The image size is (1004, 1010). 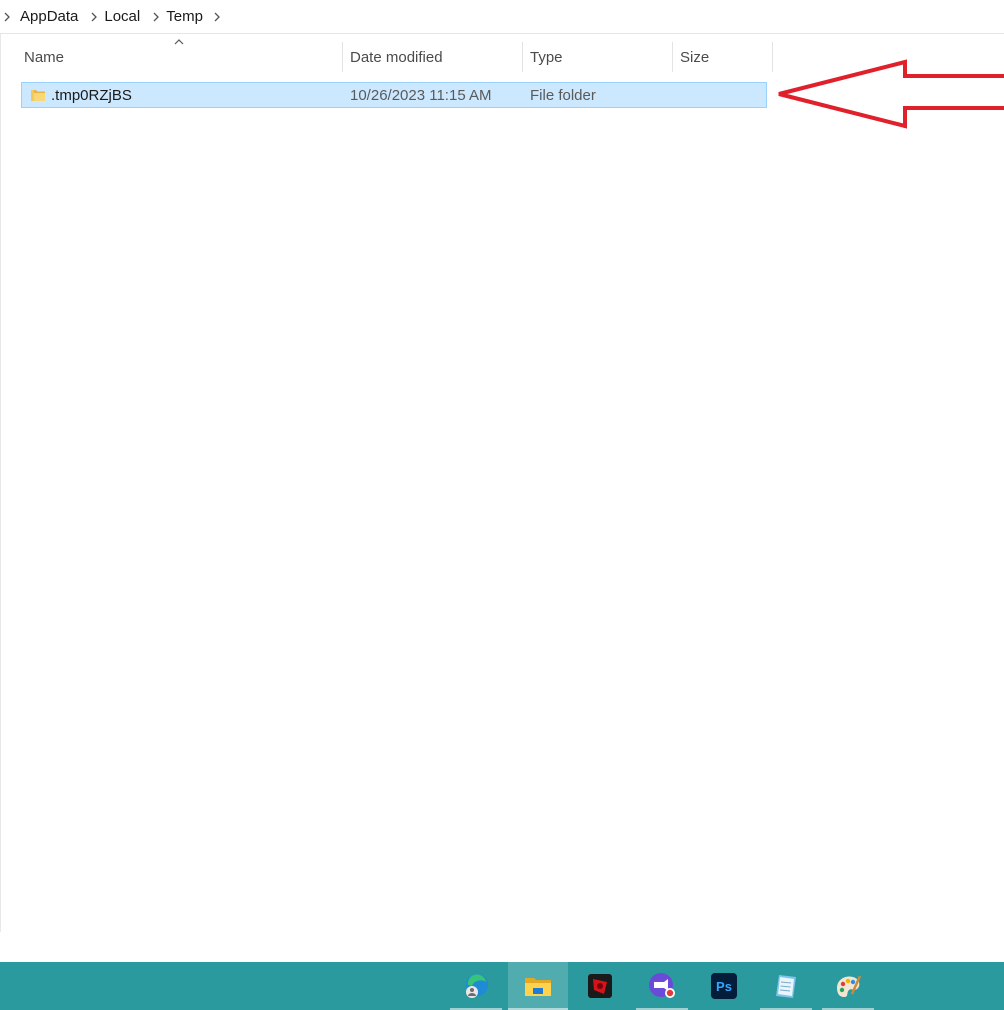 I want to click on paint-icon, so click(x=849, y=986).